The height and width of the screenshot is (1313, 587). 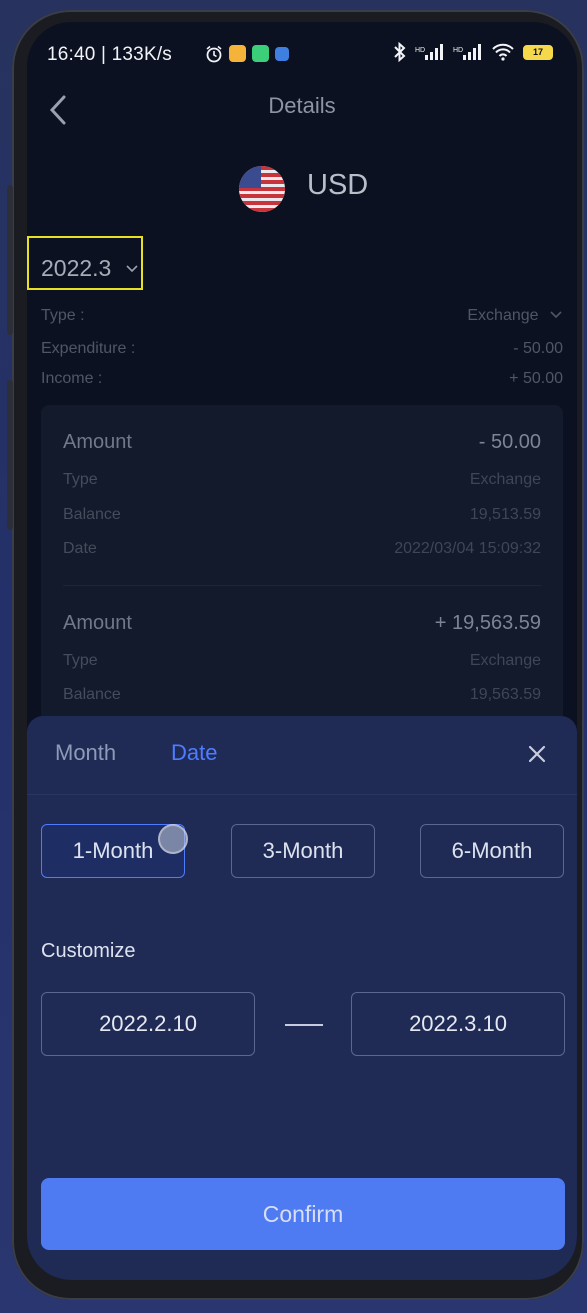 I want to click on bluetooth-icon, so click(x=400, y=52).